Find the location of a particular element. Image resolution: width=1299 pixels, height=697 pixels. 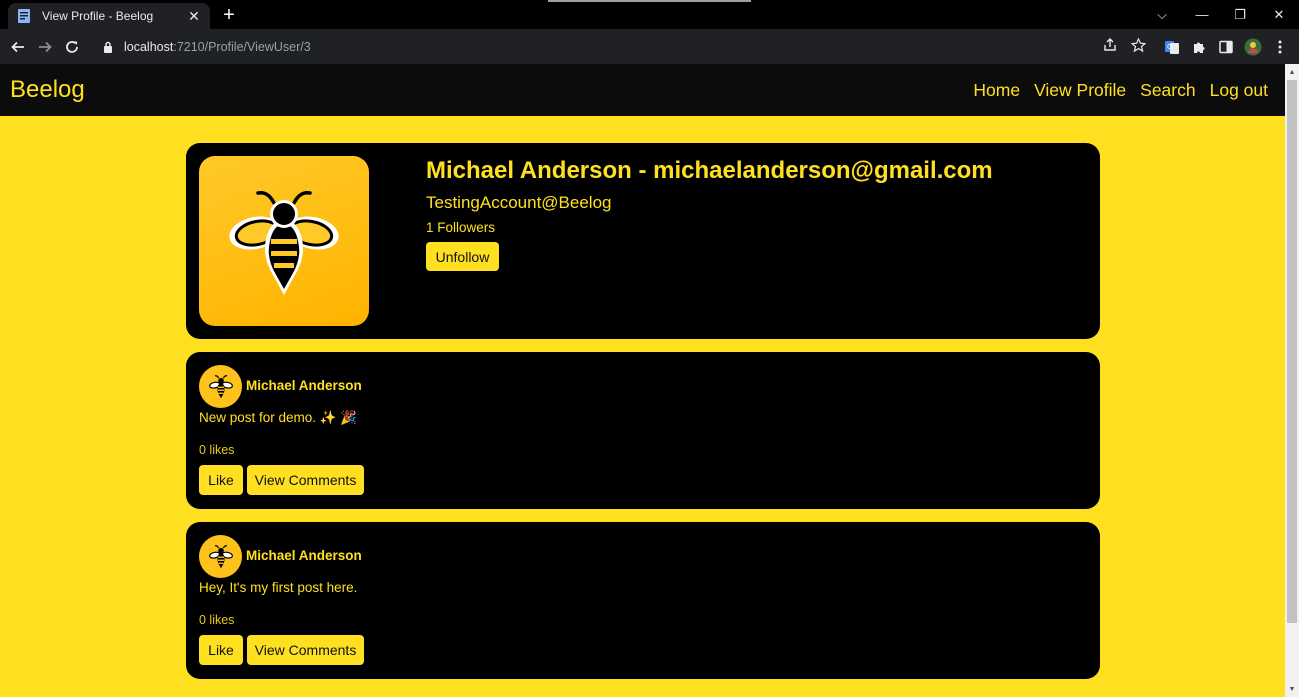

nav-link-view-profile: View Profile is located at coordinates (1080, 90).